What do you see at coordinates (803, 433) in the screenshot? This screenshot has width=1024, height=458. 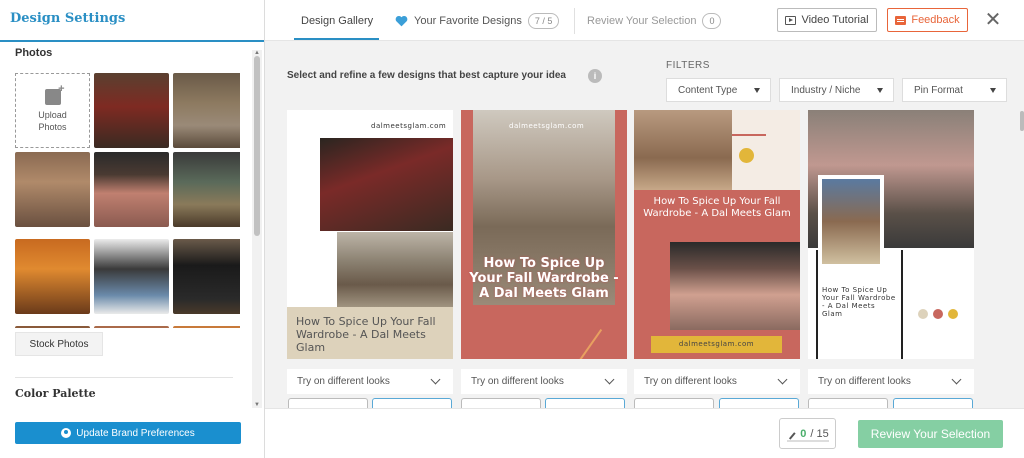 I see `counter-value: 0` at bounding box center [803, 433].